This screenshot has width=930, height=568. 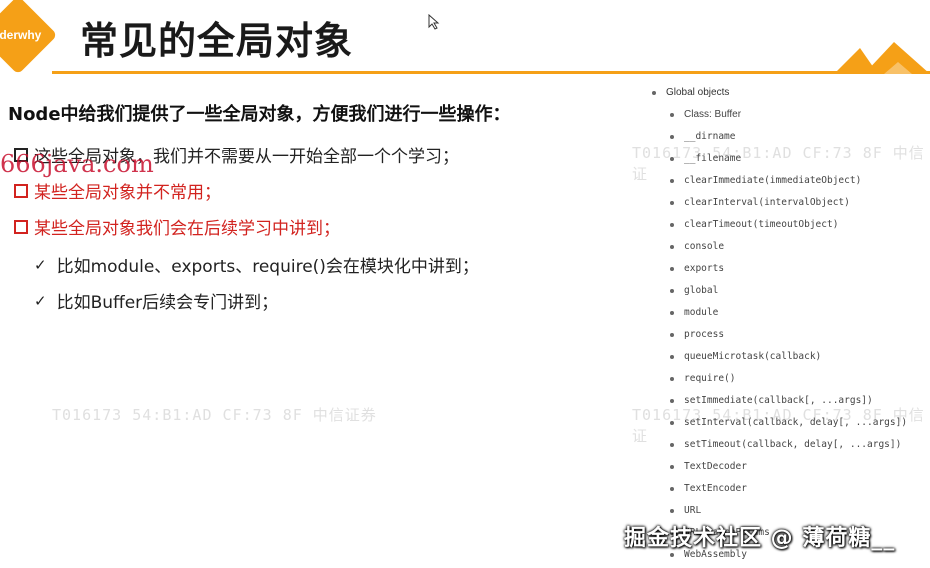 I want to click on doc-link: __filename, so click(x=712, y=158).